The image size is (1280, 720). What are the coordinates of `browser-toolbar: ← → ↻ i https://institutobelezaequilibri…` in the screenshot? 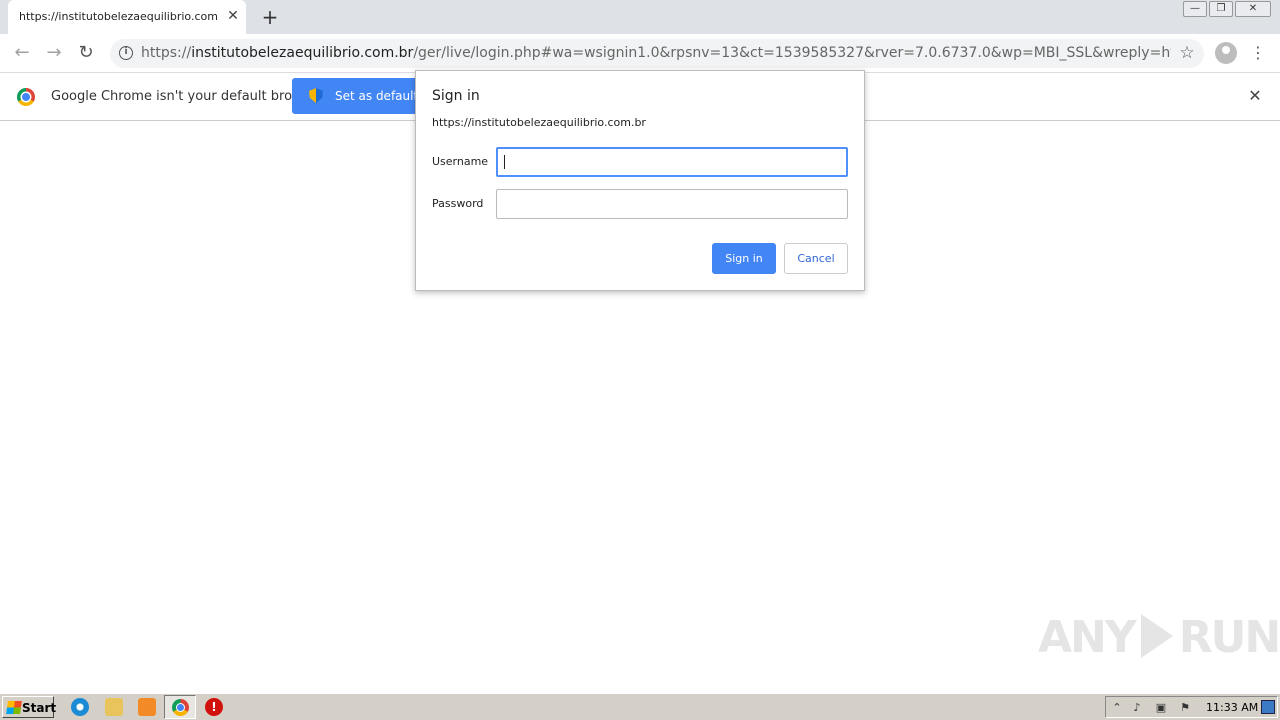 It's located at (640, 53).